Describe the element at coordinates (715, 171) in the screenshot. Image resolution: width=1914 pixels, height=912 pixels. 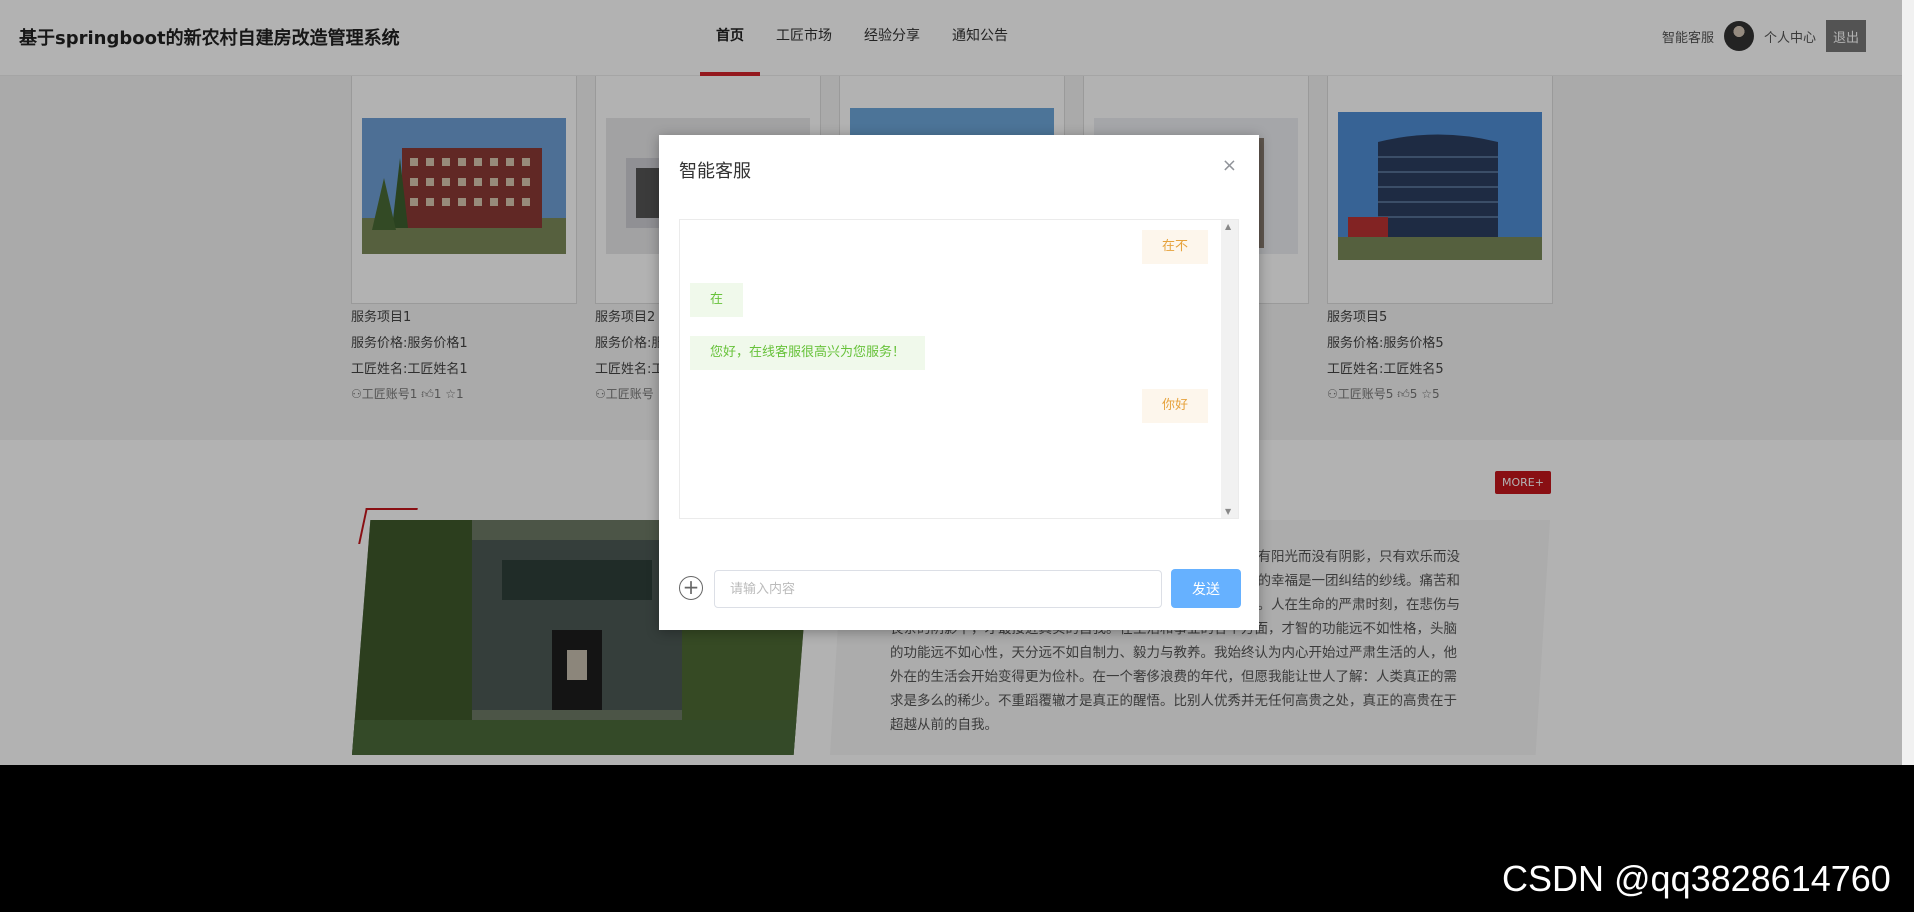
I see `dialog-title: 智能客服` at that location.